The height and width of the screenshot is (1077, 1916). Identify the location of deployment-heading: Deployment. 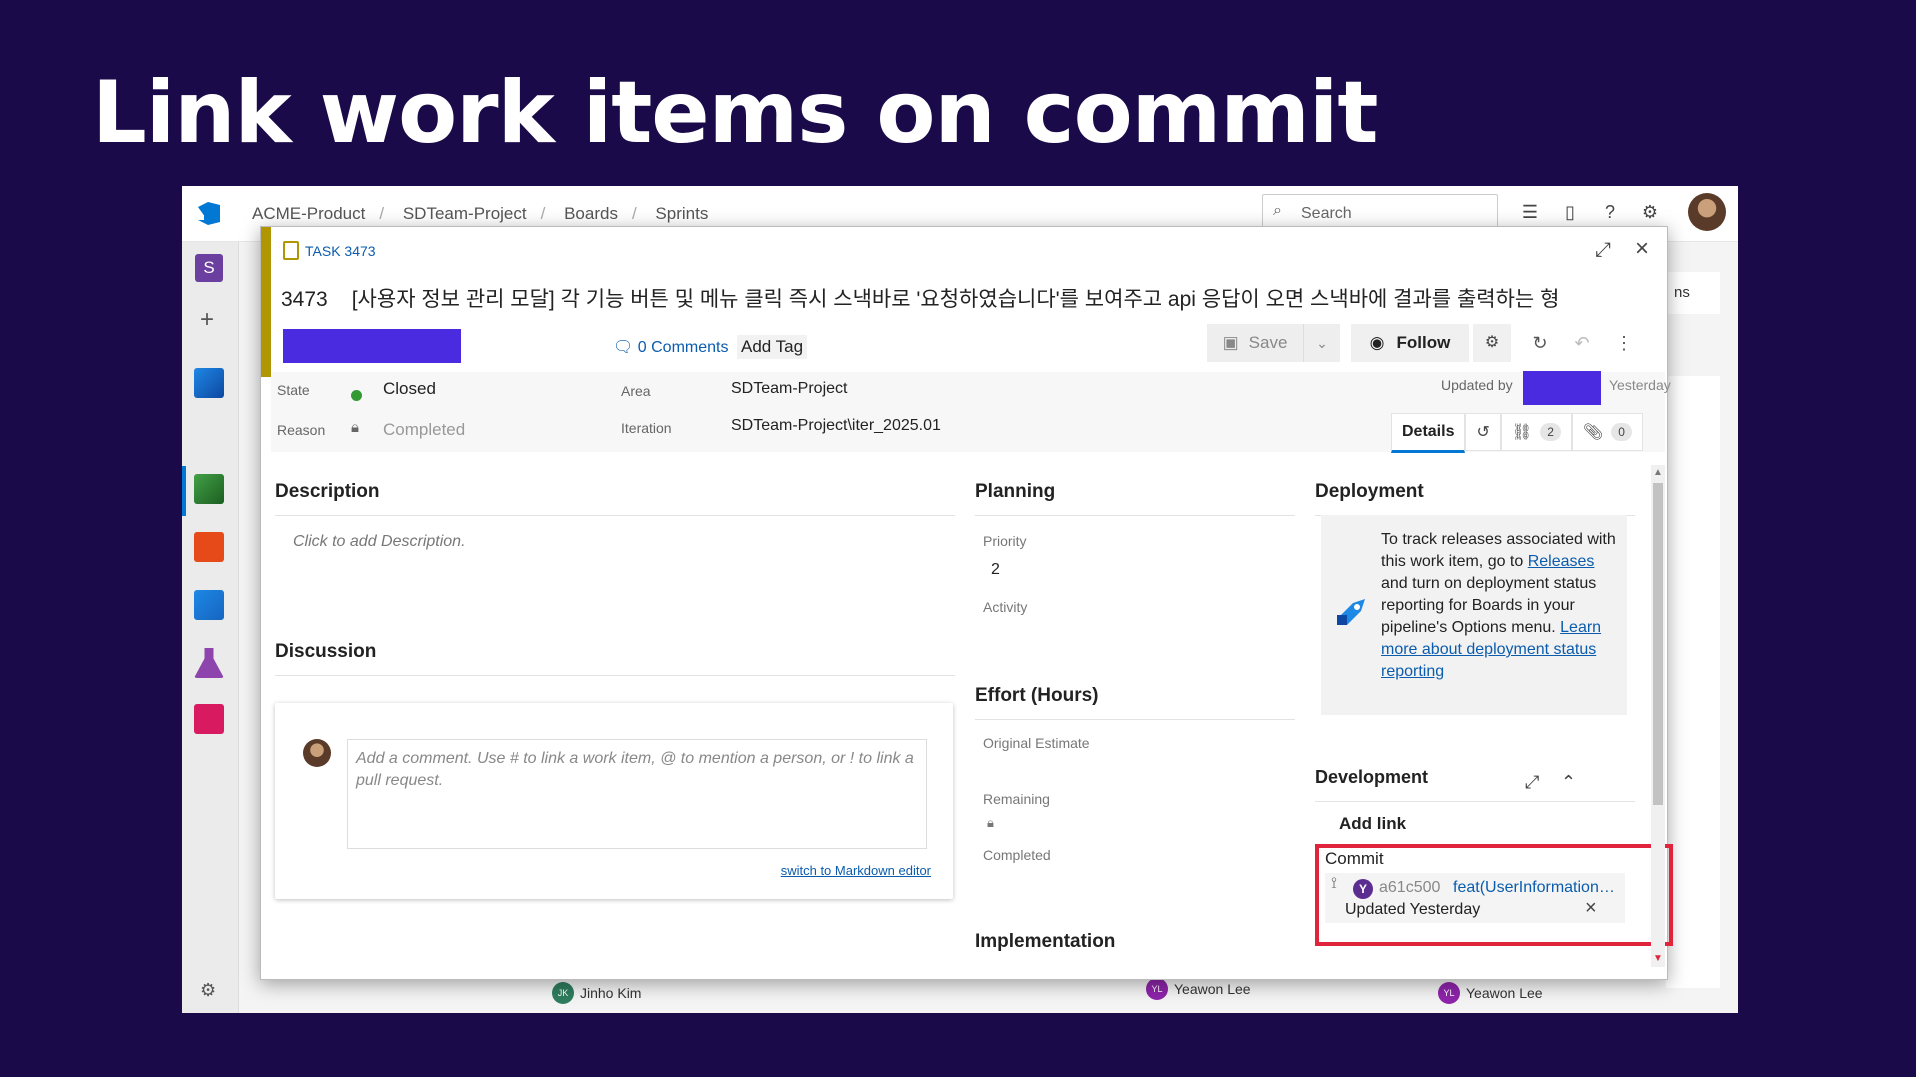
(1369, 491).